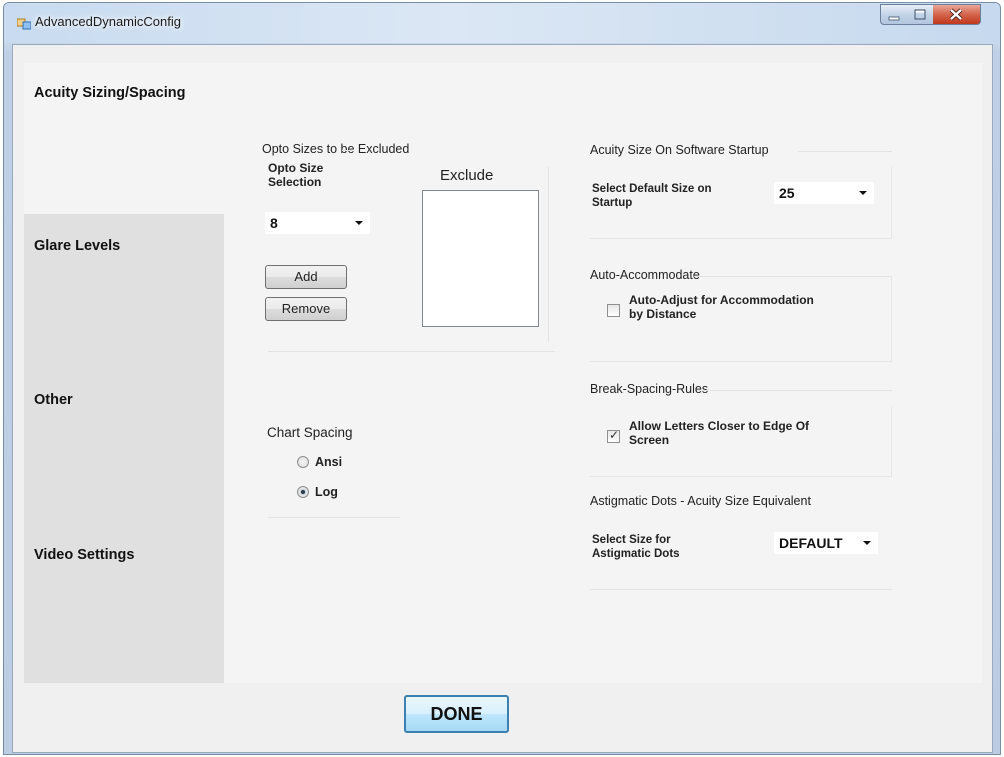 The image size is (1004, 757). I want to click on tab-video-settings: Video Settings, so click(124, 588).